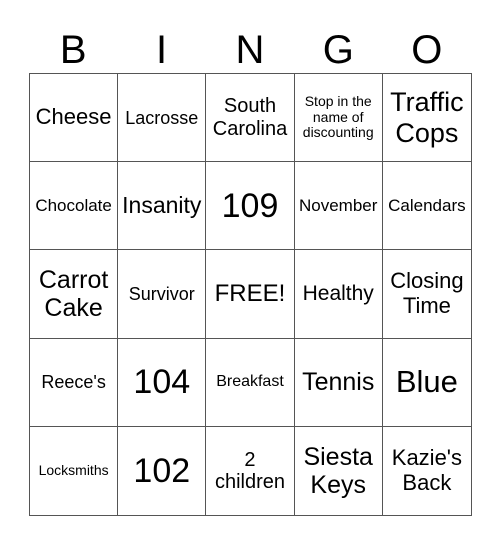 This screenshot has height=544, width=500. I want to click on header-letter-o: O, so click(427, 50).